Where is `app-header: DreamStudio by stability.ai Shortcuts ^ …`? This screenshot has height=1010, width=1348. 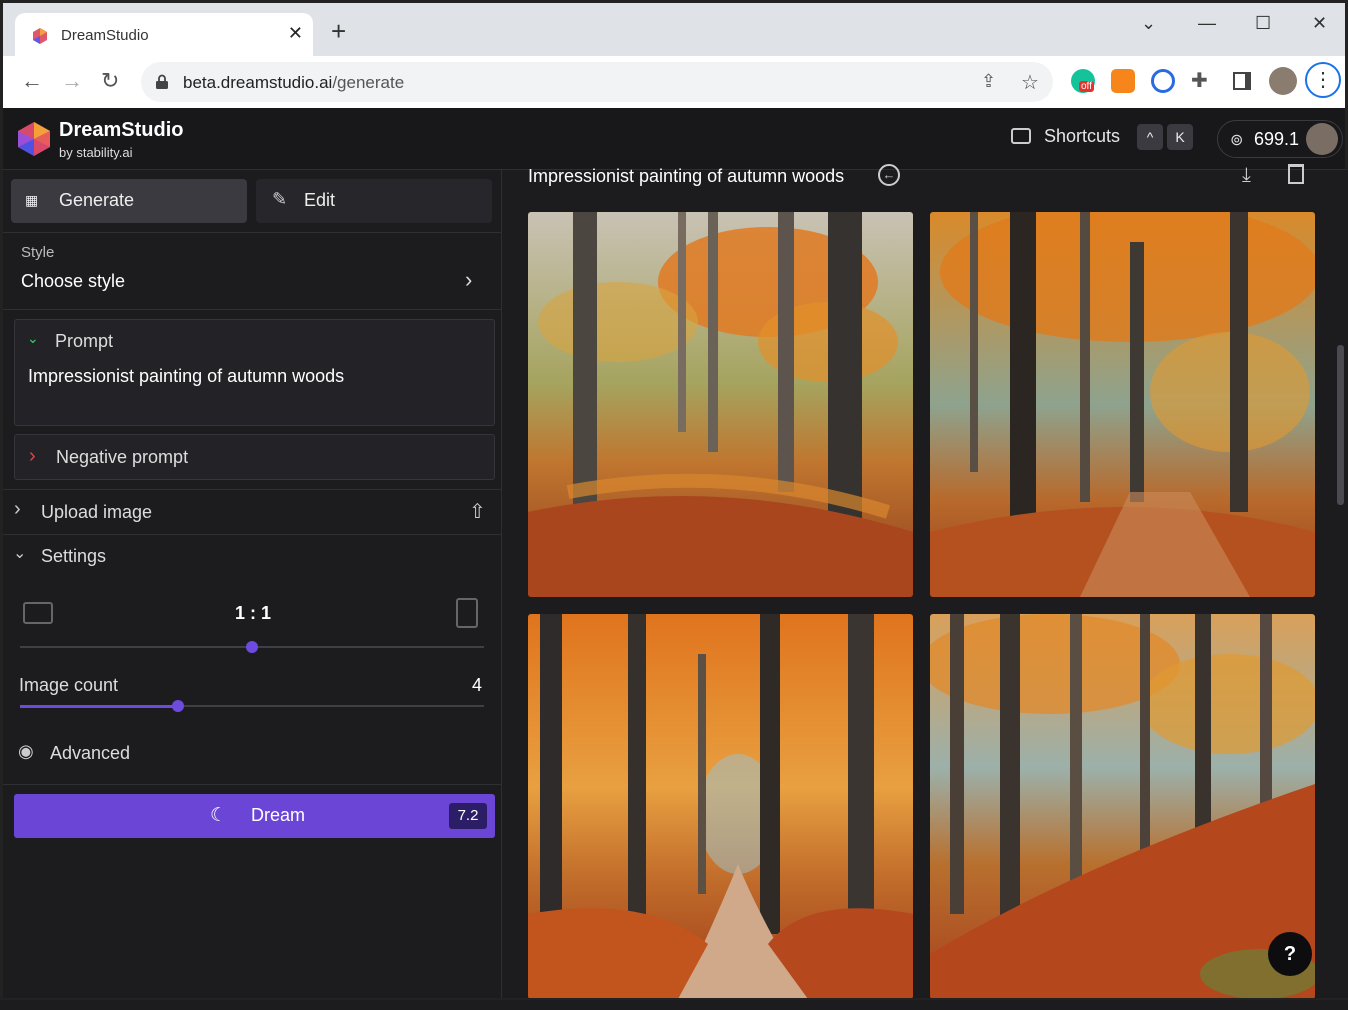
app-header: DreamStudio by stability.ai Shortcuts ^ … is located at coordinates (674, 139).